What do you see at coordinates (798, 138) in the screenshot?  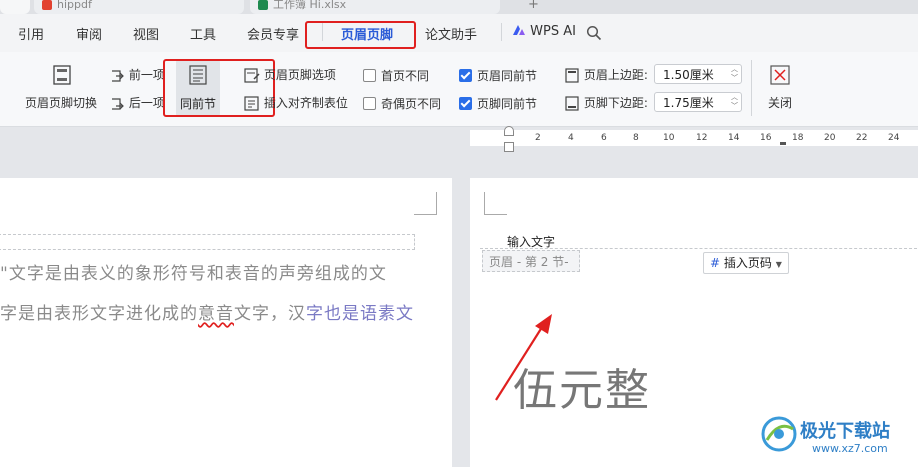 I see `ruler-tick: 18` at bounding box center [798, 138].